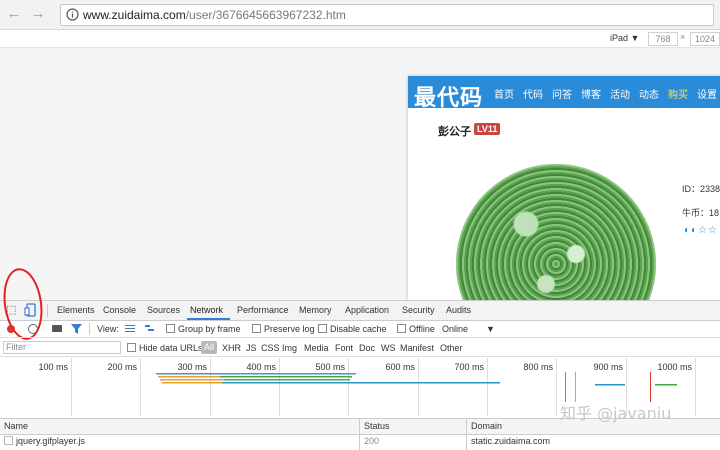  I want to click on disable-cache-label: Disable cache, so click(358, 329).